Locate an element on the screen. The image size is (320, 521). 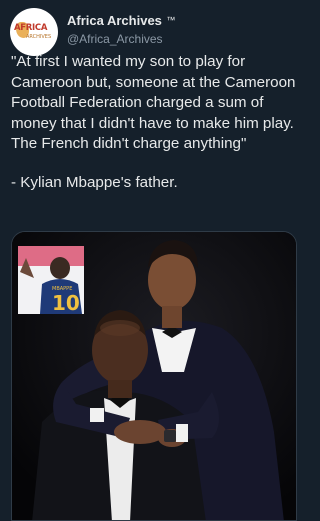
inset-photo: MBAPPE 10 is located at coordinates (51, 280).